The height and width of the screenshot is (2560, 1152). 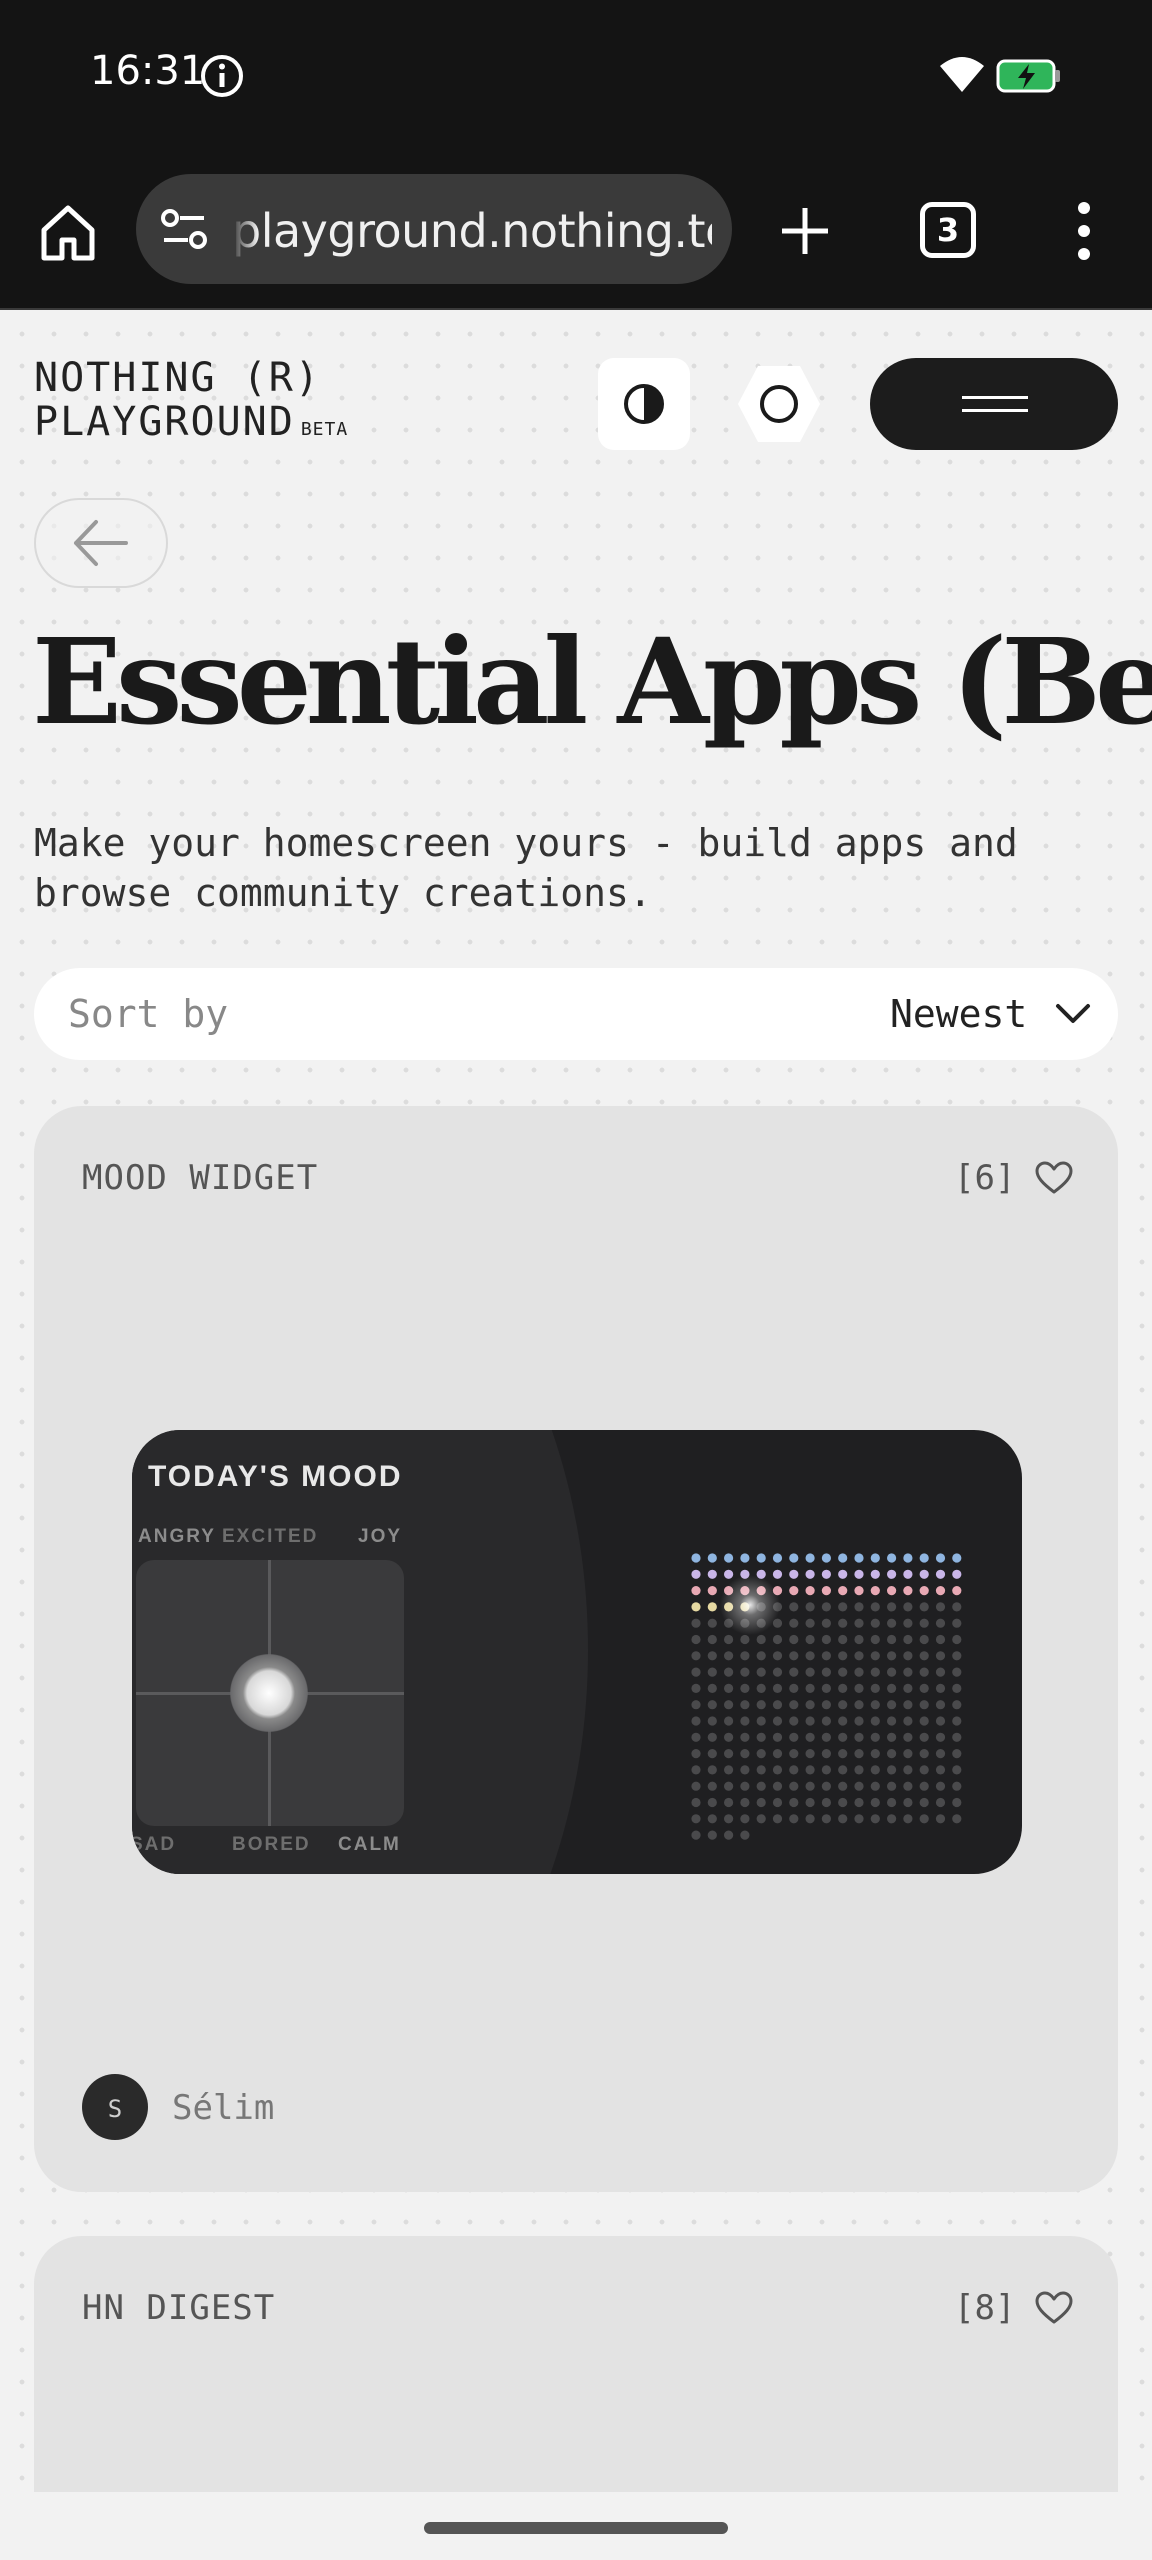 What do you see at coordinates (576, 2528) in the screenshot?
I see `home-gesture-handle` at bounding box center [576, 2528].